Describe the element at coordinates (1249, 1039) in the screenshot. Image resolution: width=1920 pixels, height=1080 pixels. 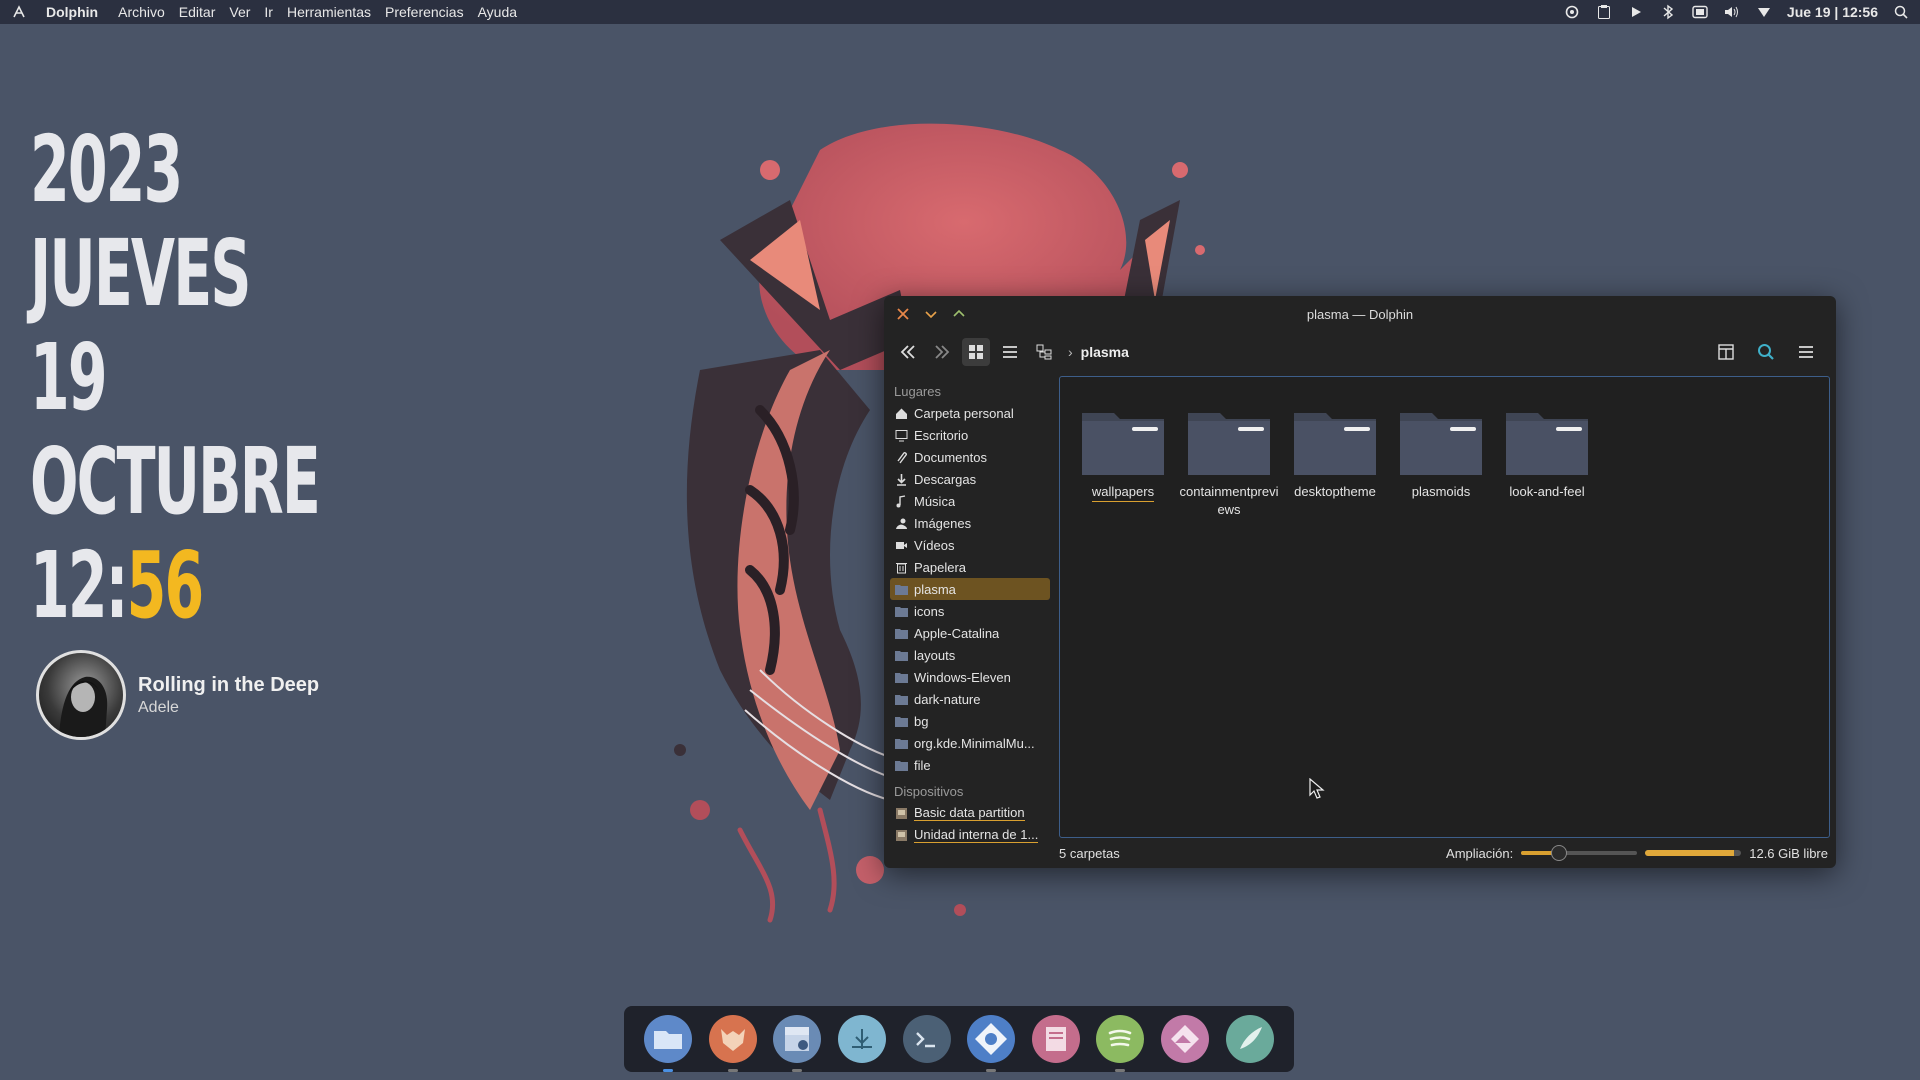
I see `dock-vscode-icon` at that location.